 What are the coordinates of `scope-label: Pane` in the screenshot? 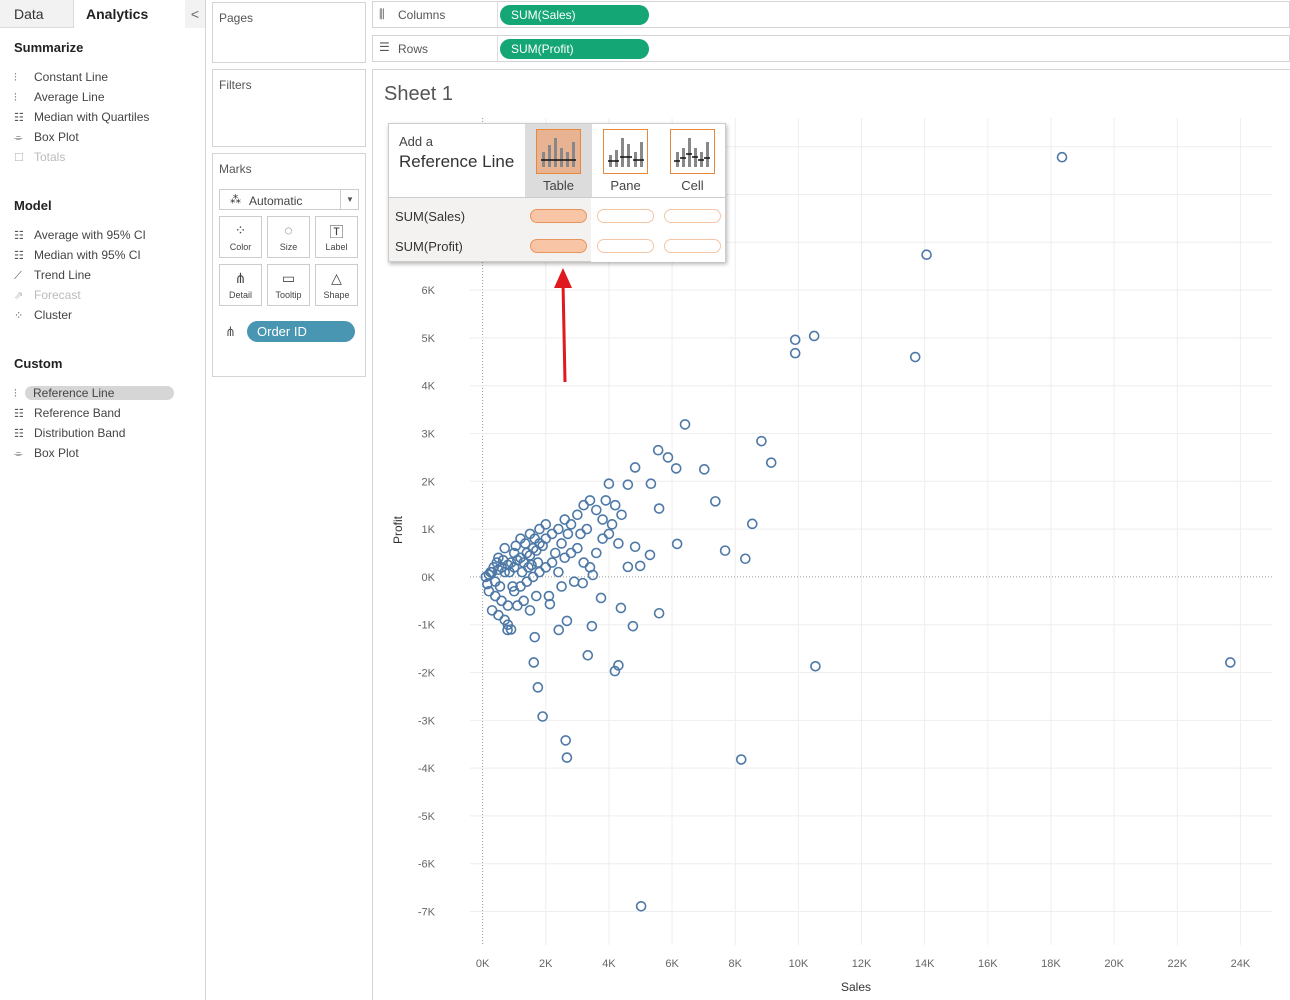 It's located at (625, 185).